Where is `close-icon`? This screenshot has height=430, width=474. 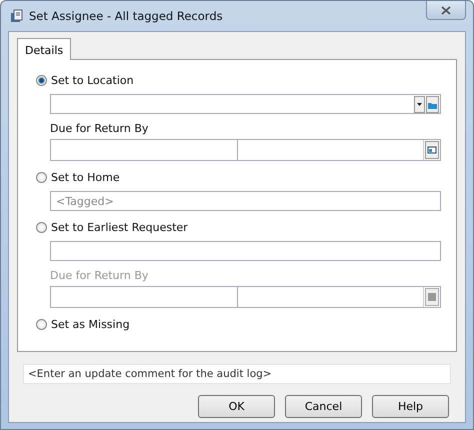
close-icon is located at coordinates (446, 10).